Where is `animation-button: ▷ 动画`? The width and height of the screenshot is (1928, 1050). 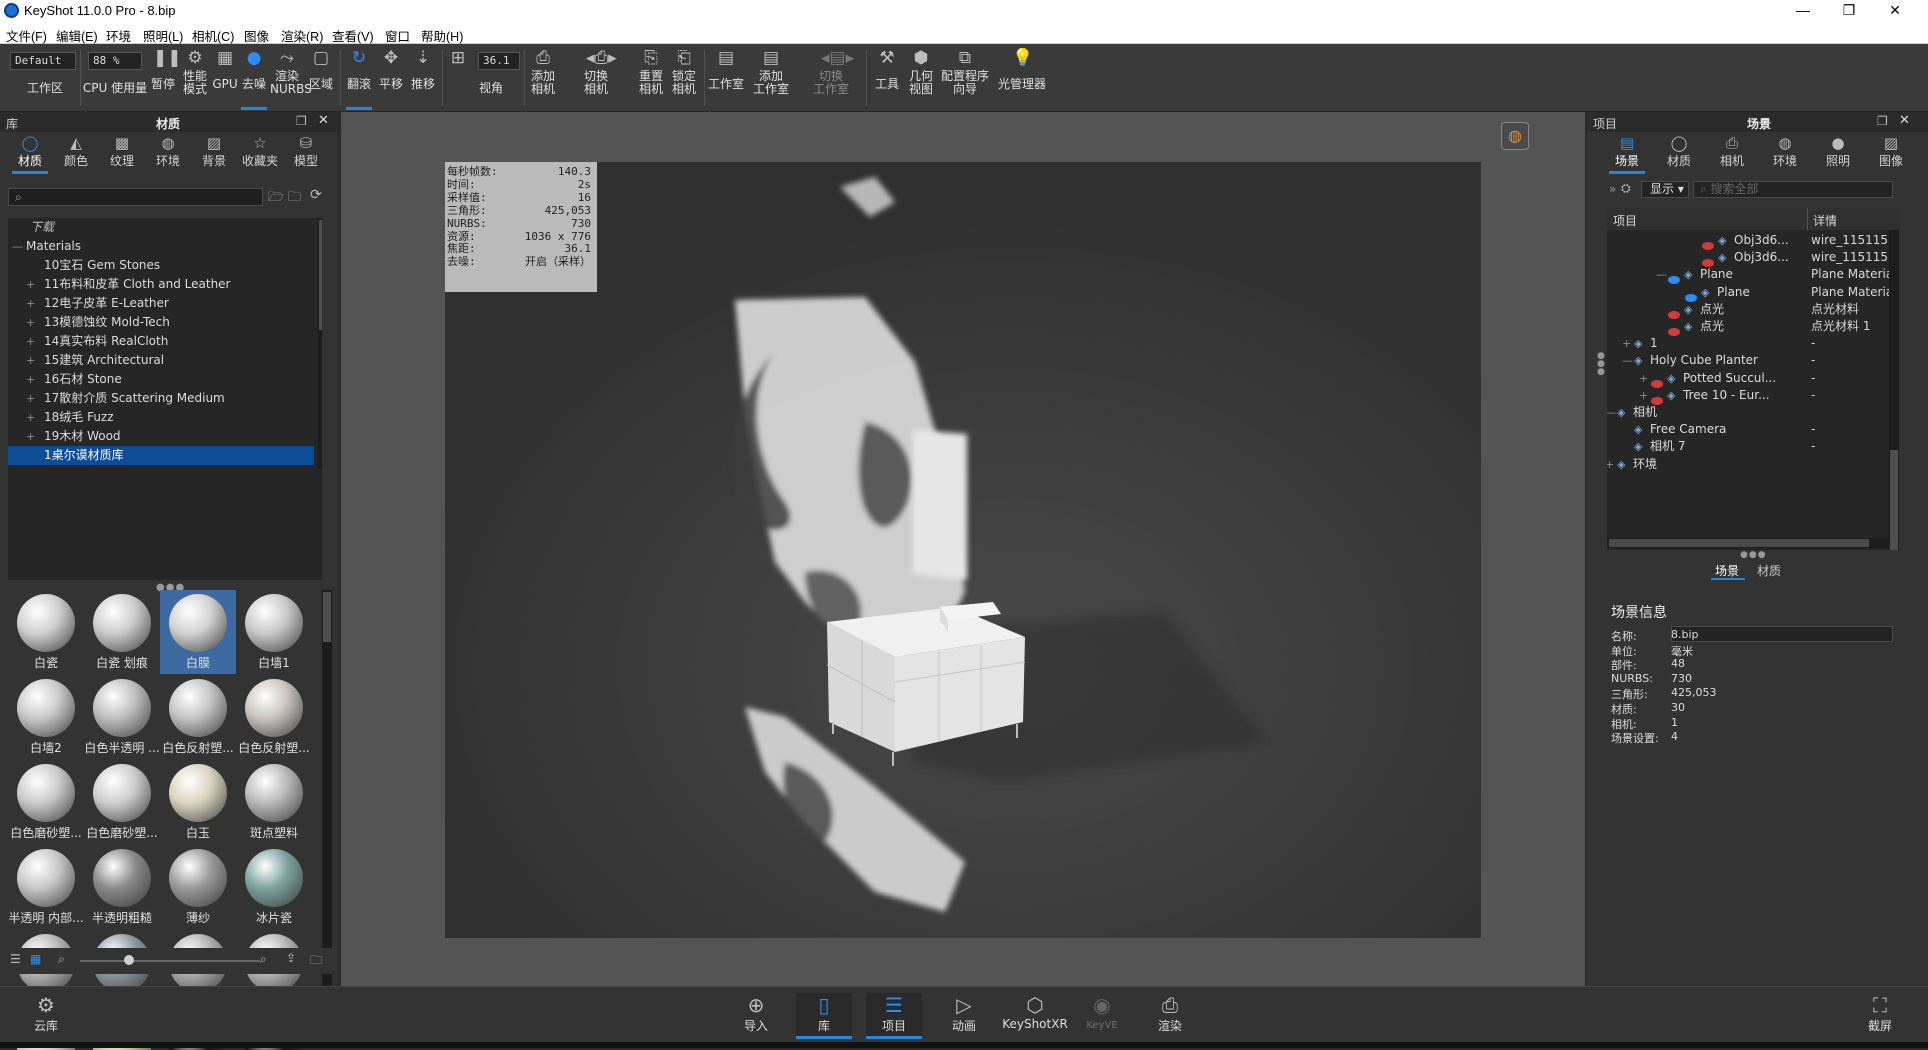
animation-button: ▷ 动画 is located at coordinates (964, 1016).